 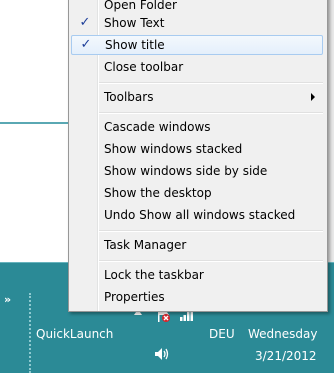 I want to click on menu-item-task-manager: Task Manager, so click(x=197, y=245).